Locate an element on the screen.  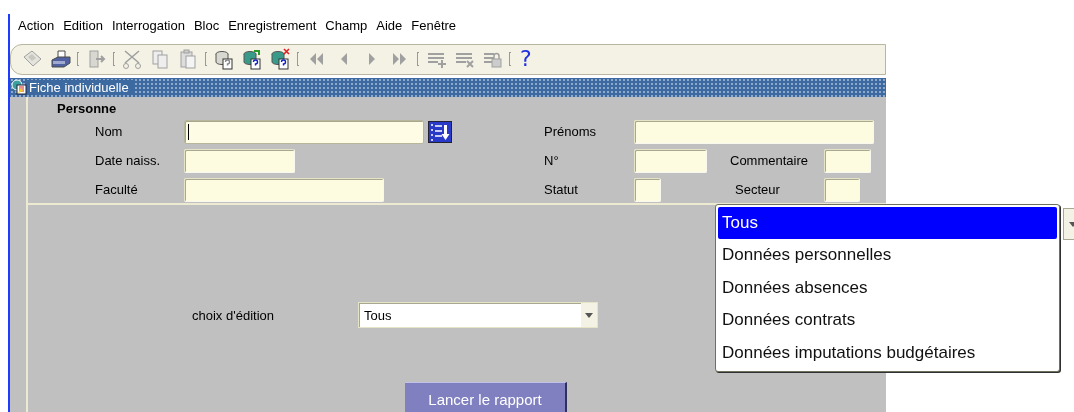
run-report-button: Lancer le rapport is located at coordinates (486, 397).